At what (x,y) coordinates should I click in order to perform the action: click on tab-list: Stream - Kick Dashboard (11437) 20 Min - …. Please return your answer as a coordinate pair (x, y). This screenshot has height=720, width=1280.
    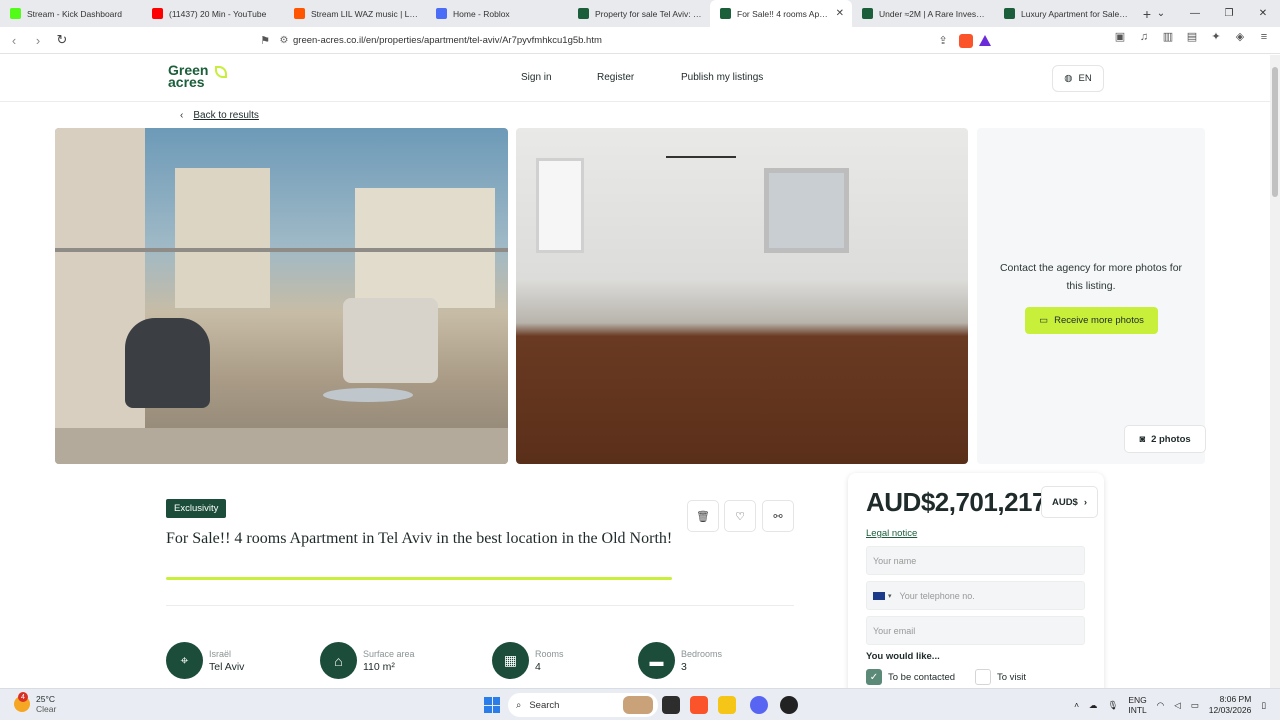
    Looking at the image, I should click on (568, 13).